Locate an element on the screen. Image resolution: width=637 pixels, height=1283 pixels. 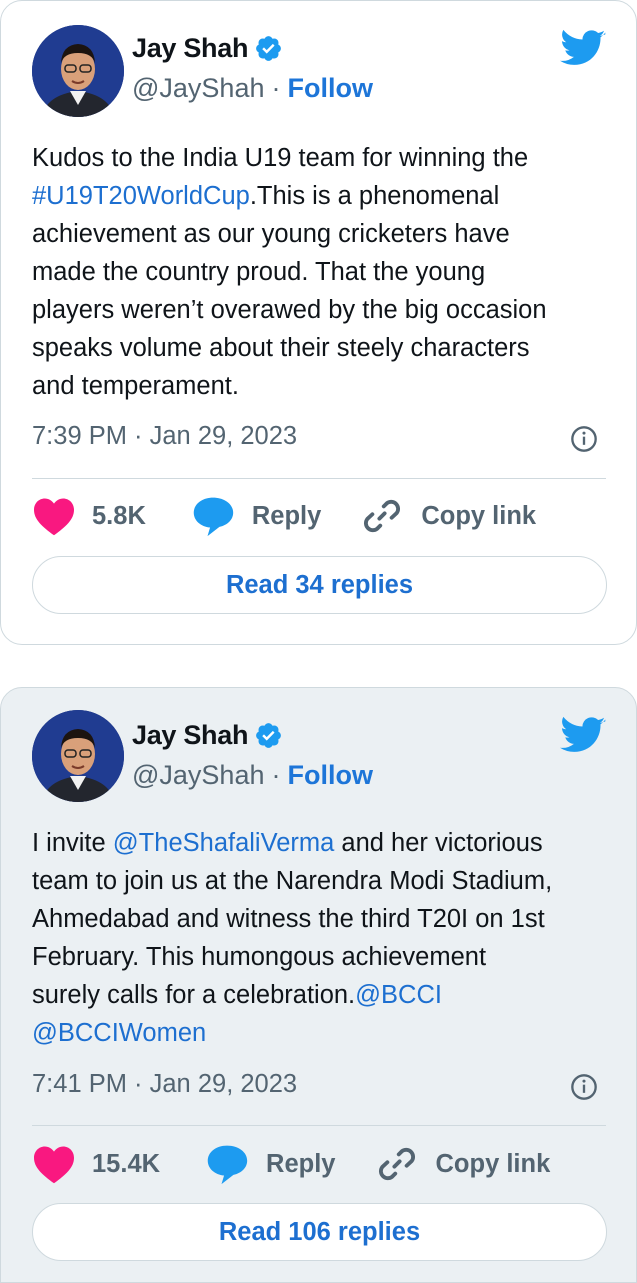
tweet-actions: 15.4K Reply Copy link is located at coordinates (291, 1164).